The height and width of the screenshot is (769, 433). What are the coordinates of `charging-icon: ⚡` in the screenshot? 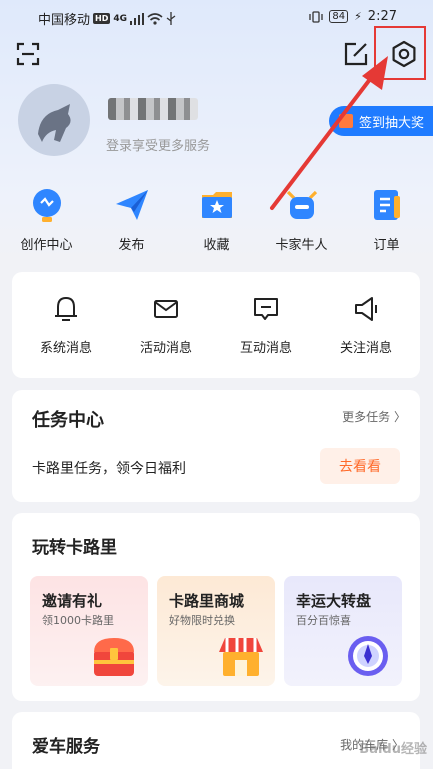 It's located at (358, 16).